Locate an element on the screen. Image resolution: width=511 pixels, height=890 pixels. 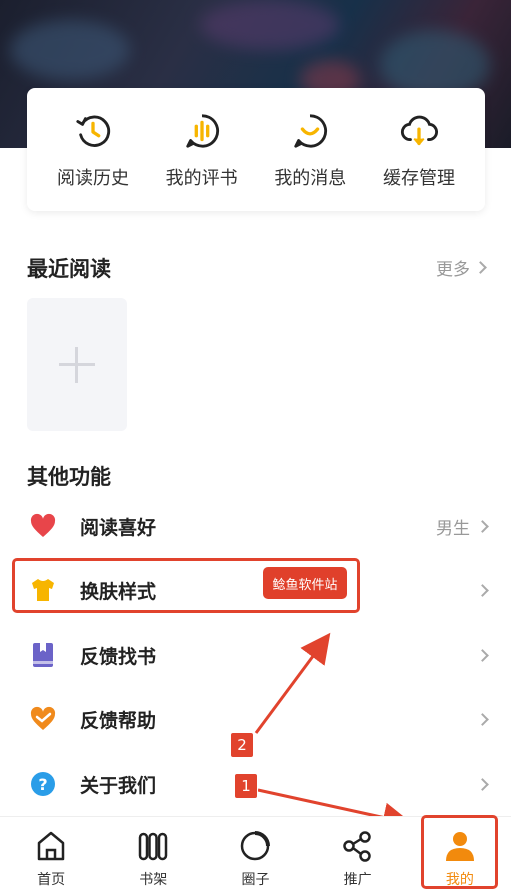
quick-action-label: 缓存管理 is located at coordinates (418, 178).